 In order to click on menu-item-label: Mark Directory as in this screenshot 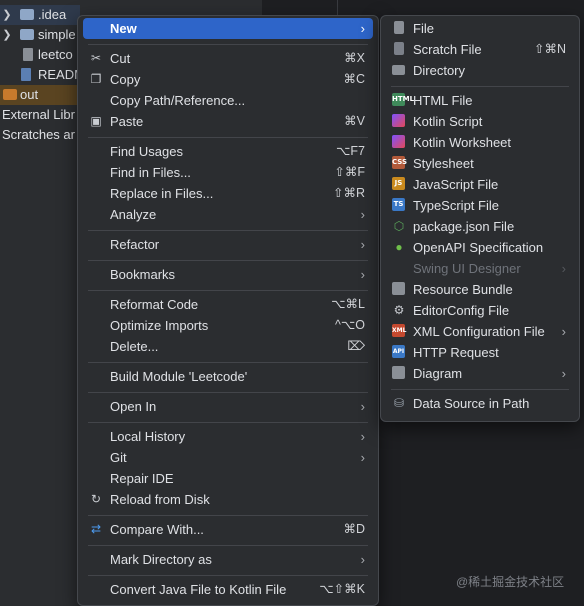, I will do `click(161, 559)`.